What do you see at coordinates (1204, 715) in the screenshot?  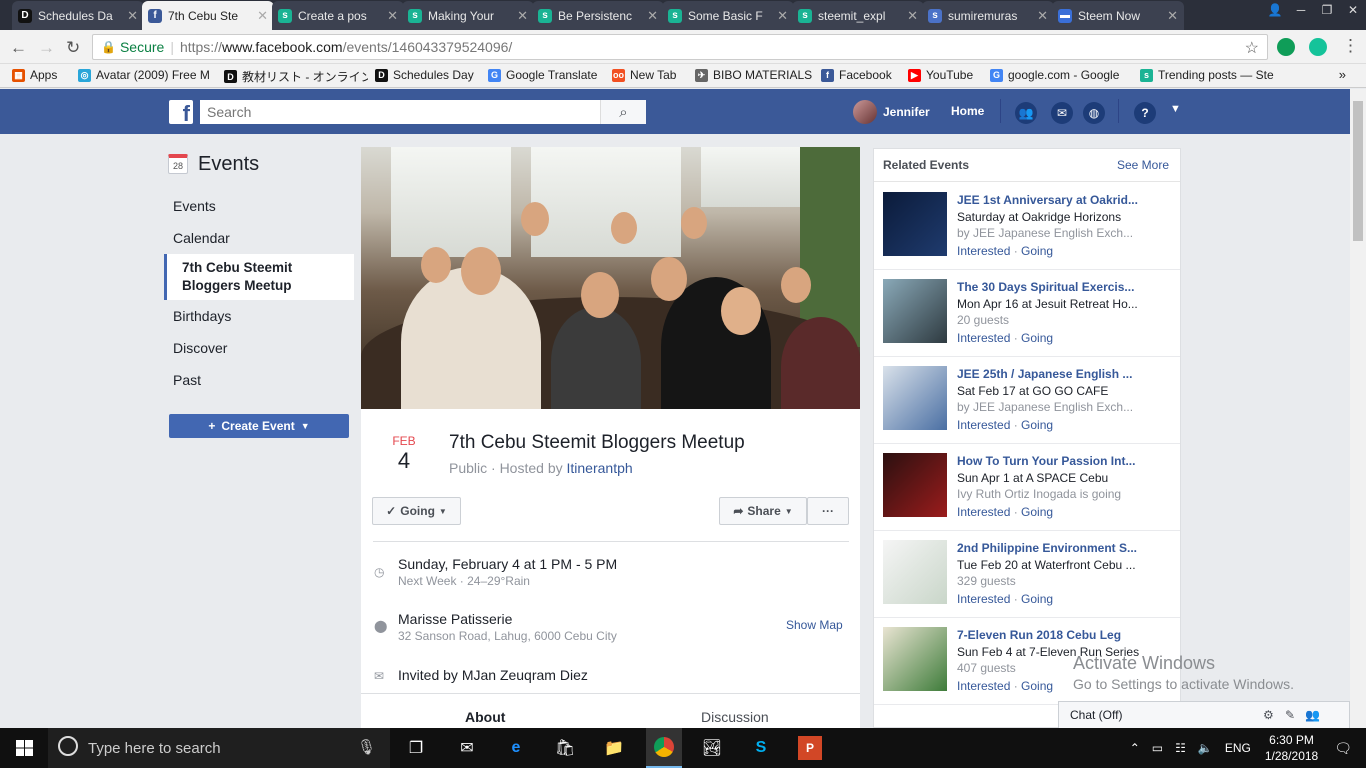 I see `chat-bar: Chat (Off) ⚙ ✎ 👥` at bounding box center [1204, 715].